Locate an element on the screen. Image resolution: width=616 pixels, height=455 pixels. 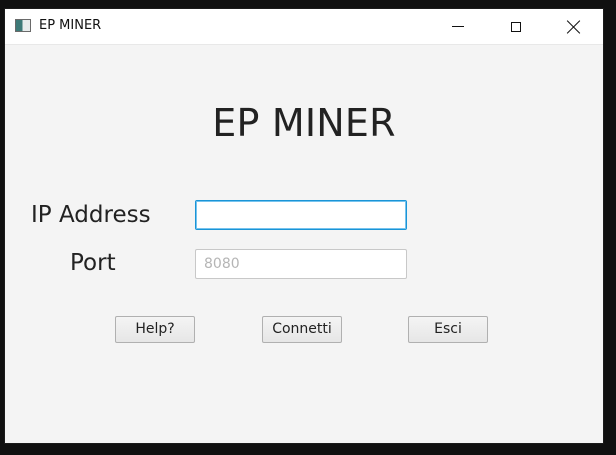
ip-address-input is located at coordinates (301, 215).